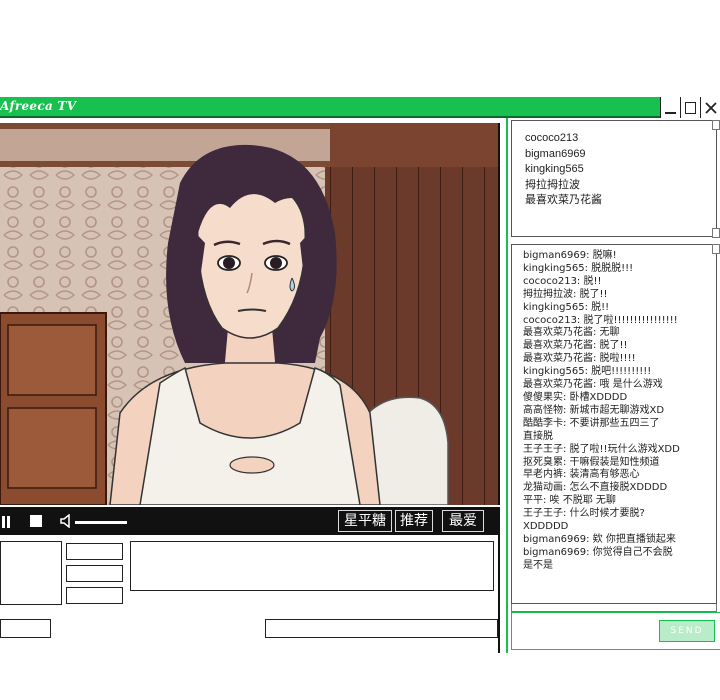 This screenshot has width=720, height=700. I want to click on chat-line: kingking565: 脱!!, so click(566, 307).